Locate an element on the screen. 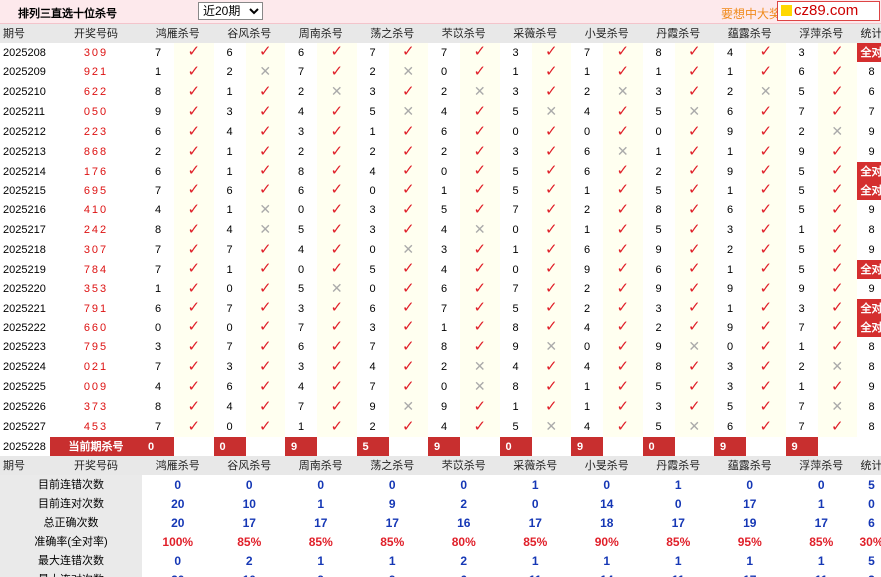 The width and height of the screenshot is (881, 577). stat-cell: 8 is located at coordinates (871, 367).